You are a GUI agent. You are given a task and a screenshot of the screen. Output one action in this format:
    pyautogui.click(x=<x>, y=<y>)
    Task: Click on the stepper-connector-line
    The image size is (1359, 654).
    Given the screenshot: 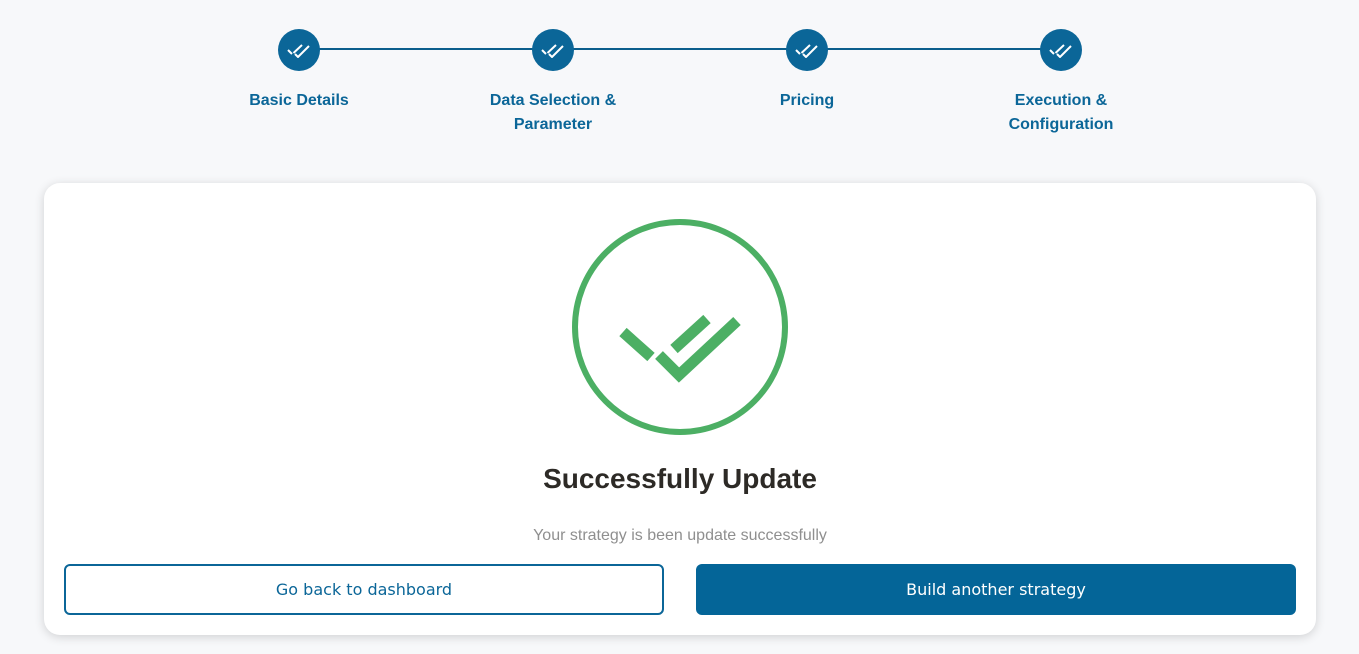 What is the action you would take?
    pyautogui.click(x=680, y=49)
    